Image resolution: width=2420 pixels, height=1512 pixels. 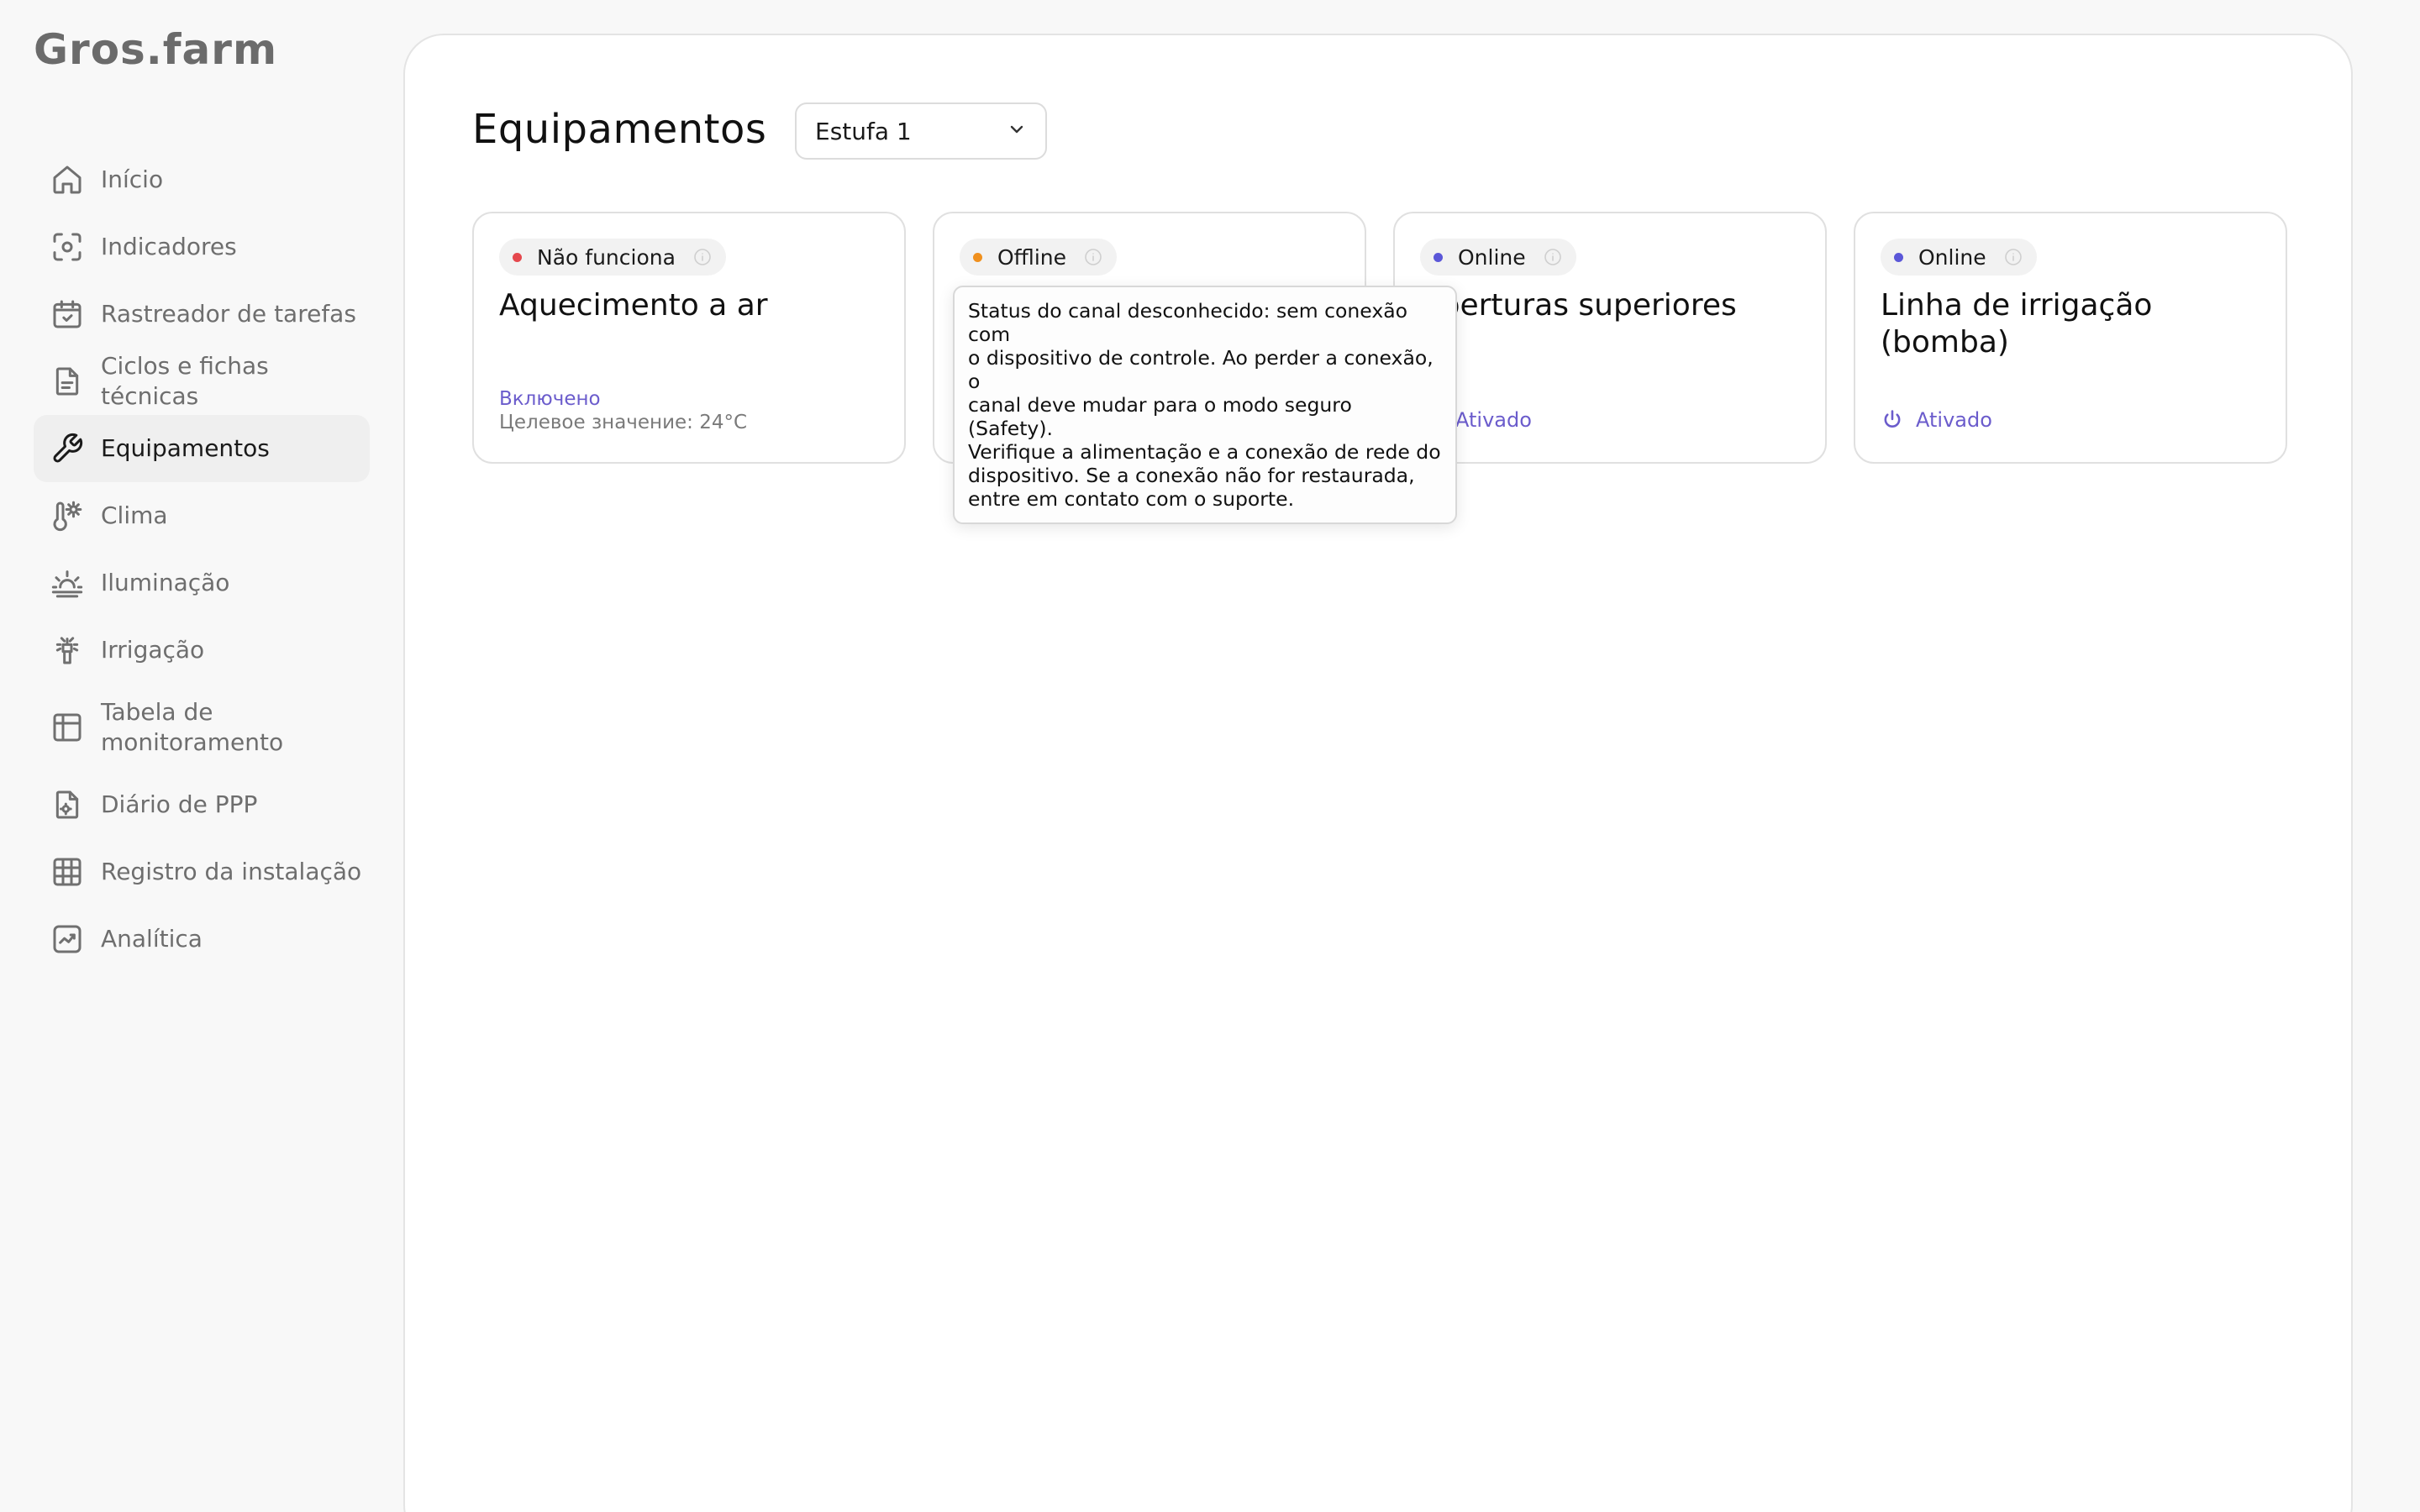 I want to click on status-label: Offline, so click(x=1032, y=257).